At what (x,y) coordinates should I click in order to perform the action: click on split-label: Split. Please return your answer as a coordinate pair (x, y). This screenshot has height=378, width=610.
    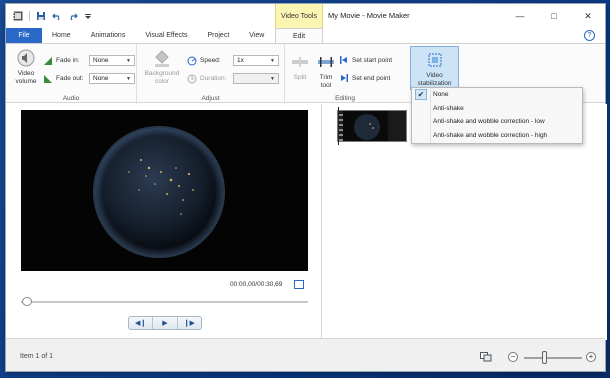
    Looking at the image, I should click on (300, 77).